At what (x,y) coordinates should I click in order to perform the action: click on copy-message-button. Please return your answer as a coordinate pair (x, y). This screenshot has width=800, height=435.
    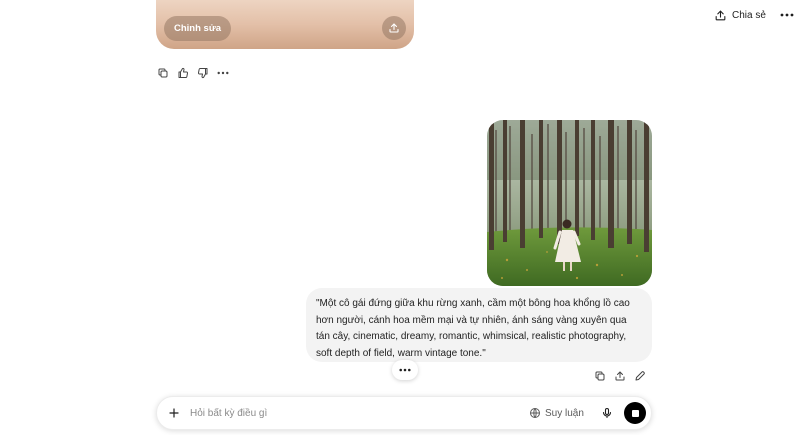
    Looking at the image, I should click on (600, 376).